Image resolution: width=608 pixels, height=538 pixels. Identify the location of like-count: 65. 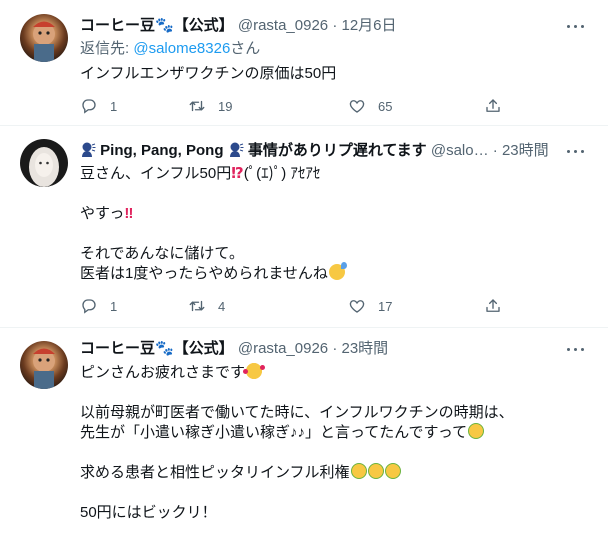
(385, 106).